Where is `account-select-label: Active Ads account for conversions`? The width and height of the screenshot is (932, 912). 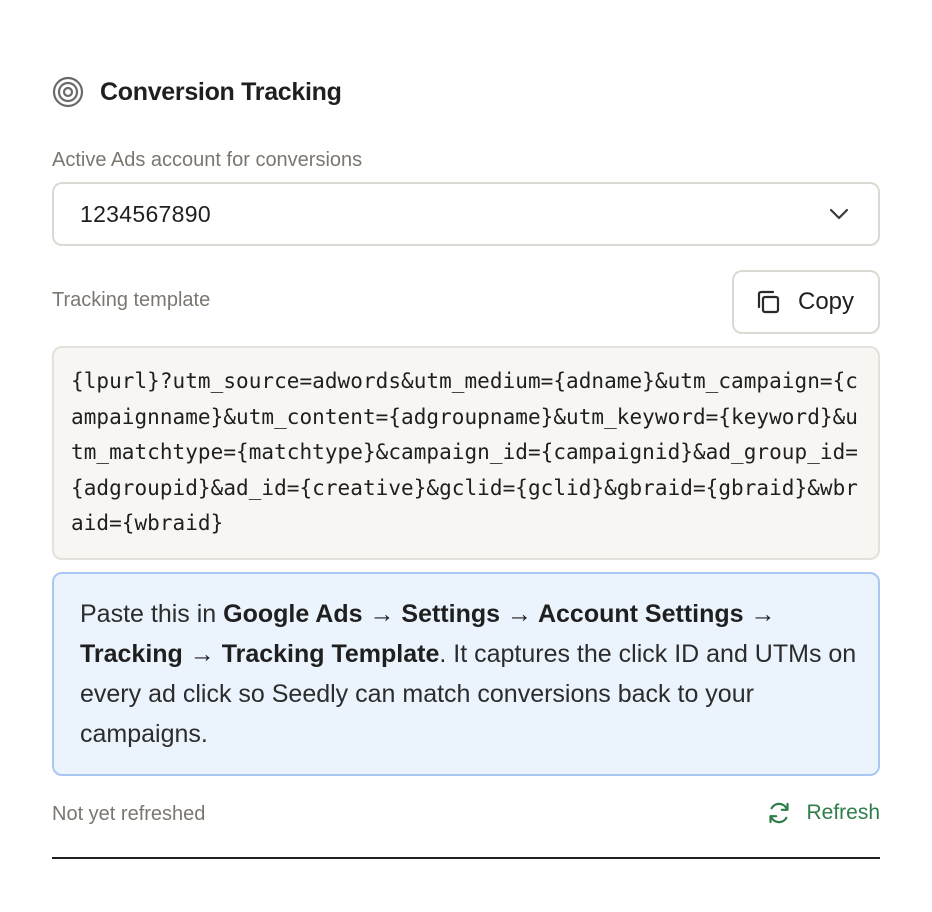 account-select-label: Active Ads account for conversions is located at coordinates (207, 160).